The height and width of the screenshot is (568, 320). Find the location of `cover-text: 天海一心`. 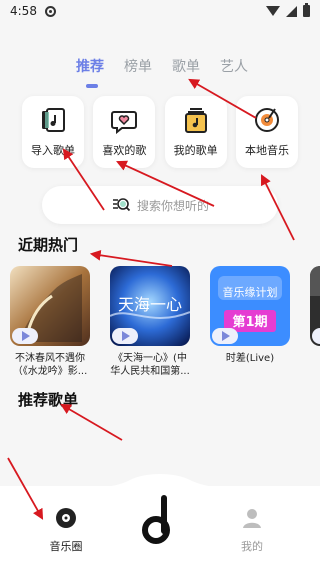

cover-text: 天海一心 is located at coordinates (150, 304).